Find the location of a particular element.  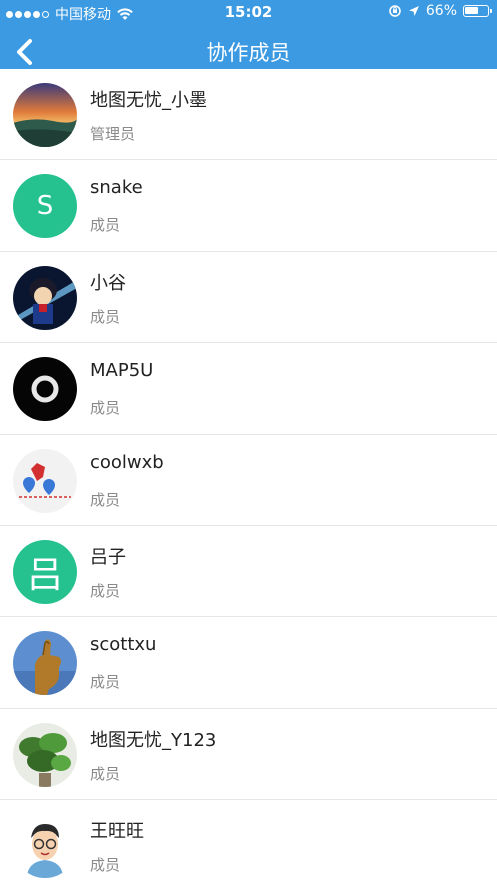

member-name: 王旺旺 is located at coordinates (117, 832).